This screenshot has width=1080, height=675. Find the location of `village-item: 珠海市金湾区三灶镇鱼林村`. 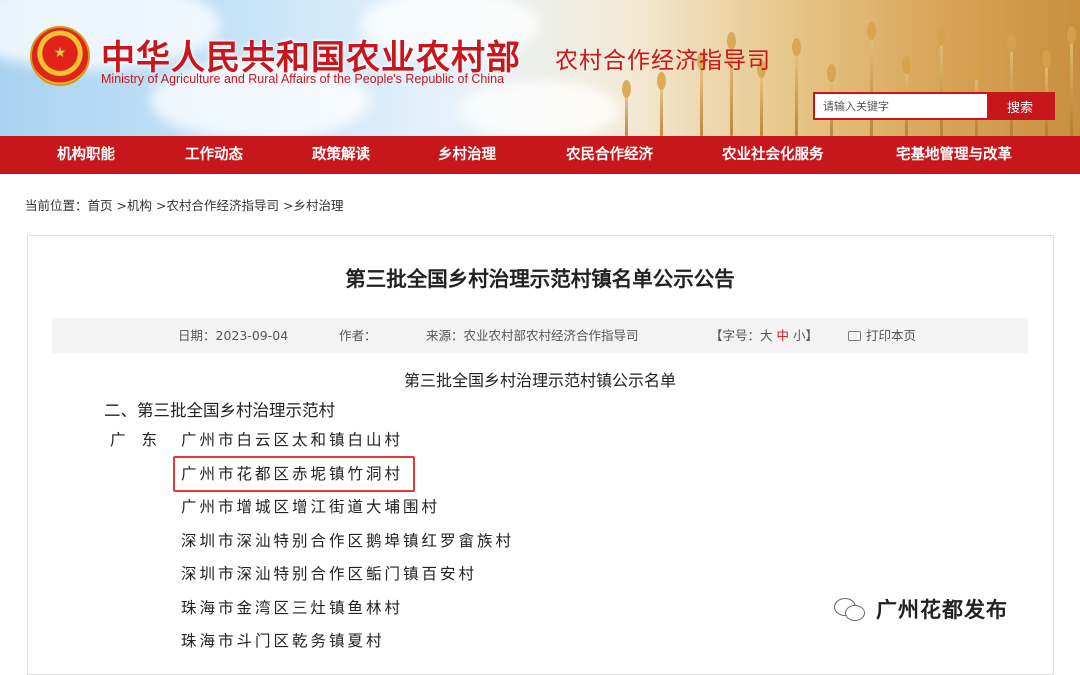

village-item: 珠海市金湾区三灶镇鱼林村 is located at coordinates (292, 608).